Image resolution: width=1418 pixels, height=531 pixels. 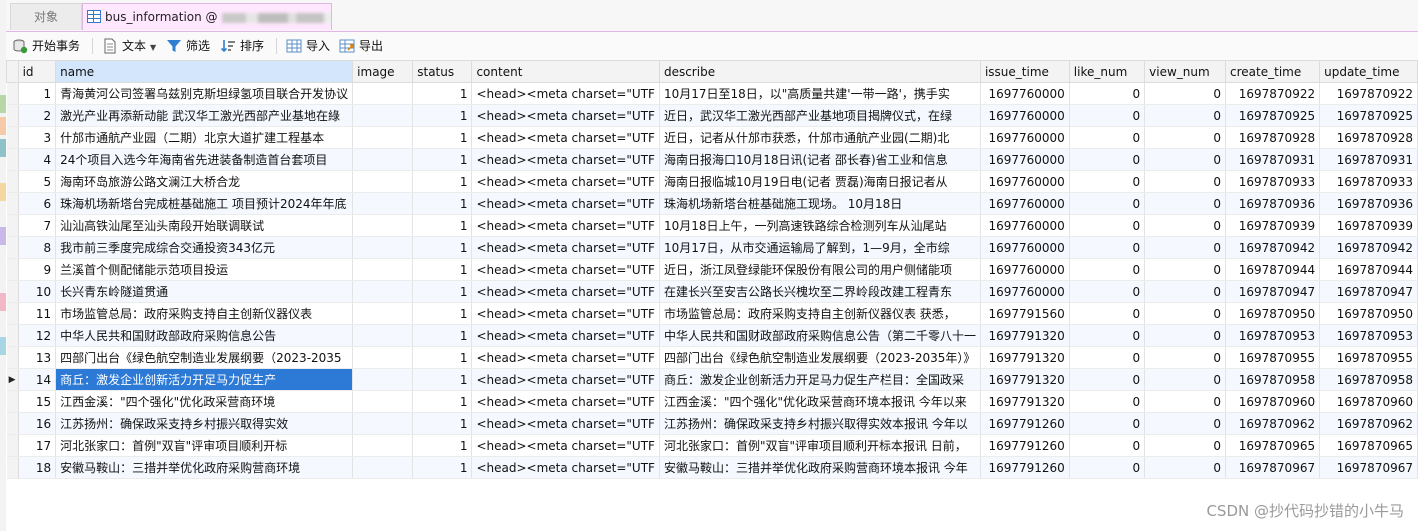 I want to click on cell-create-time: 1697870942, so click(x=1273, y=247).